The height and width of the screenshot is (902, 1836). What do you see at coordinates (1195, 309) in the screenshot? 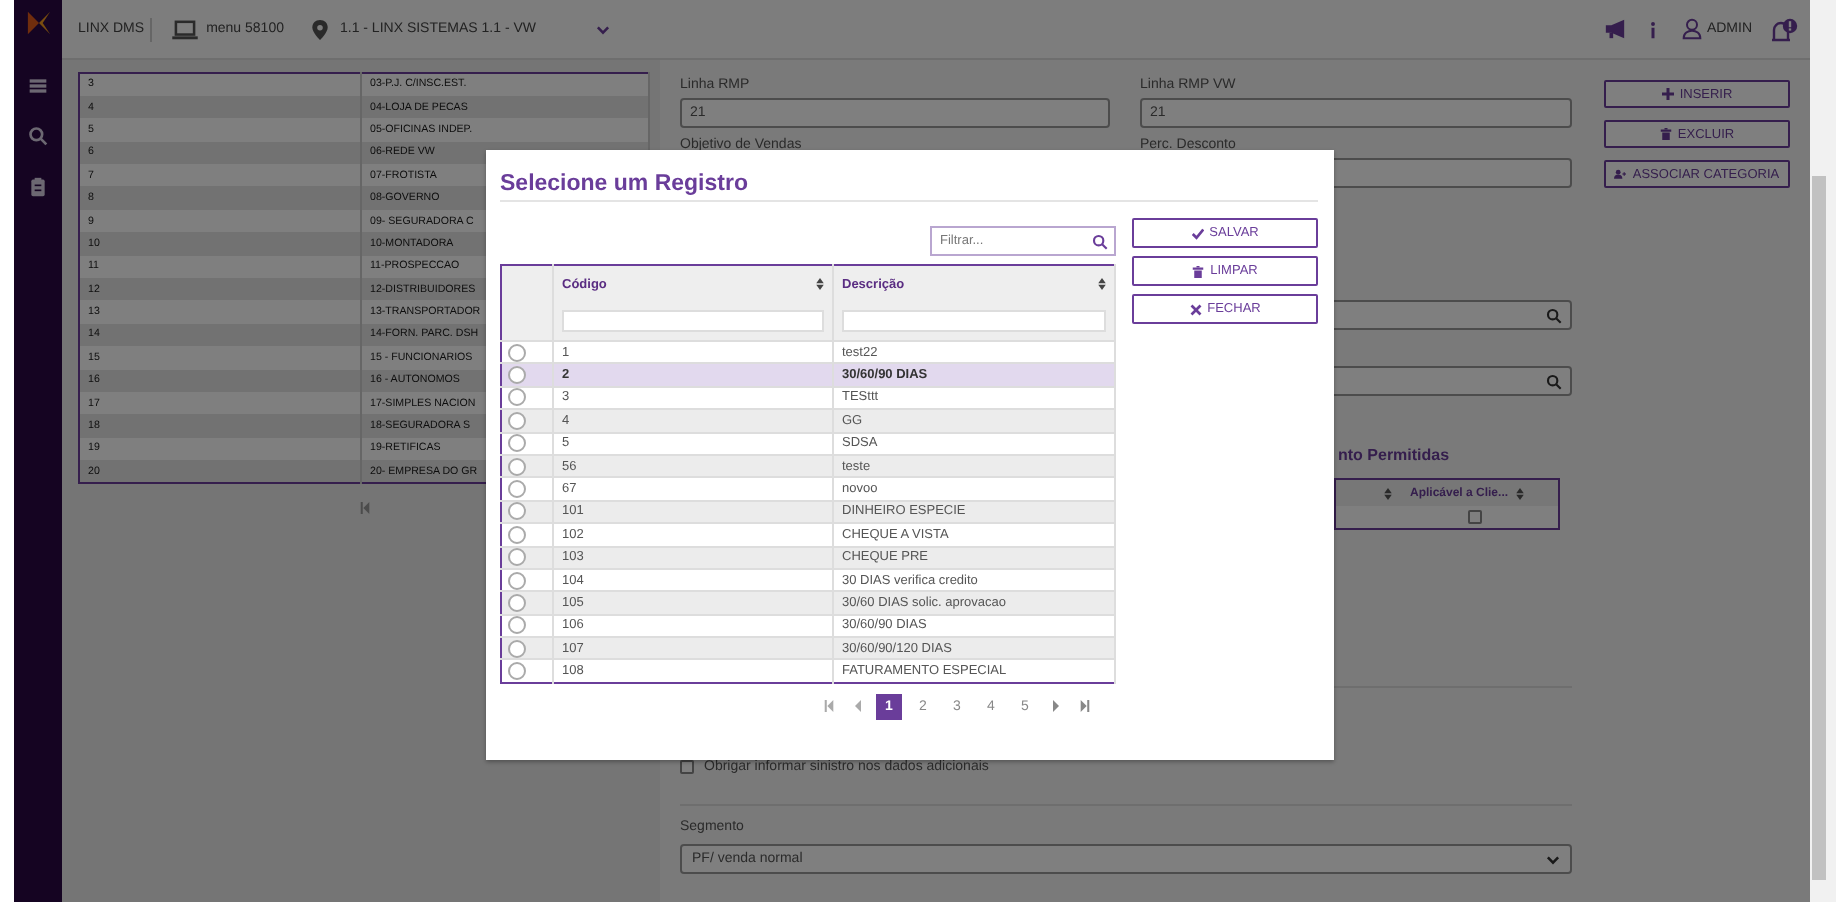
I see `close-icon` at bounding box center [1195, 309].